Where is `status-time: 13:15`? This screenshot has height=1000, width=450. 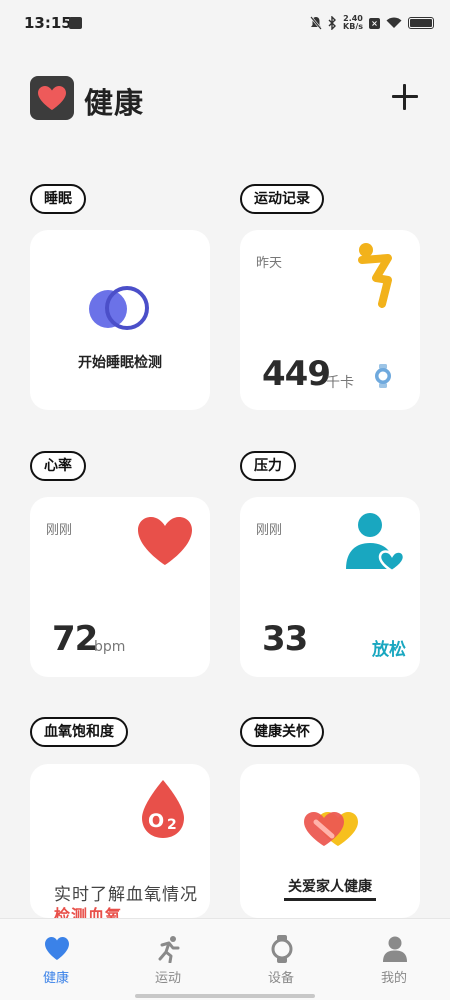 status-time: 13:15 is located at coordinates (48, 23).